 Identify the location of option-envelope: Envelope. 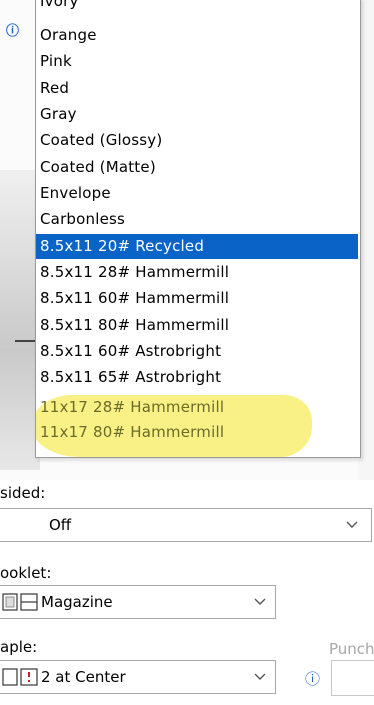
(197, 193).